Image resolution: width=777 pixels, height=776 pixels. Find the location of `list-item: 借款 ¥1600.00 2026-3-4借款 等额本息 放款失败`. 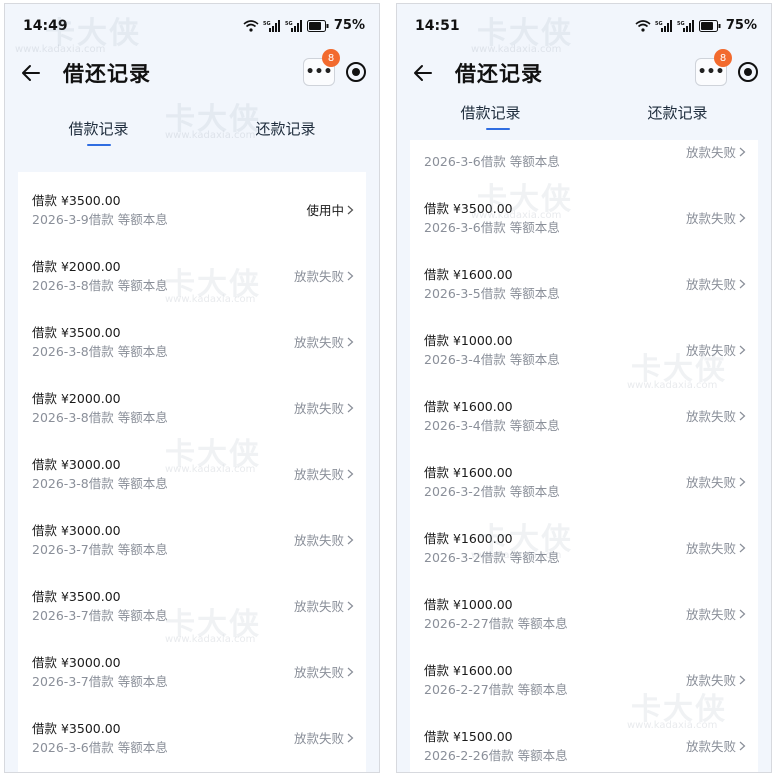

list-item: 借款 ¥1600.00 2026-3-4借款 等额本息 放款失败 is located at coordinates (584, 426).